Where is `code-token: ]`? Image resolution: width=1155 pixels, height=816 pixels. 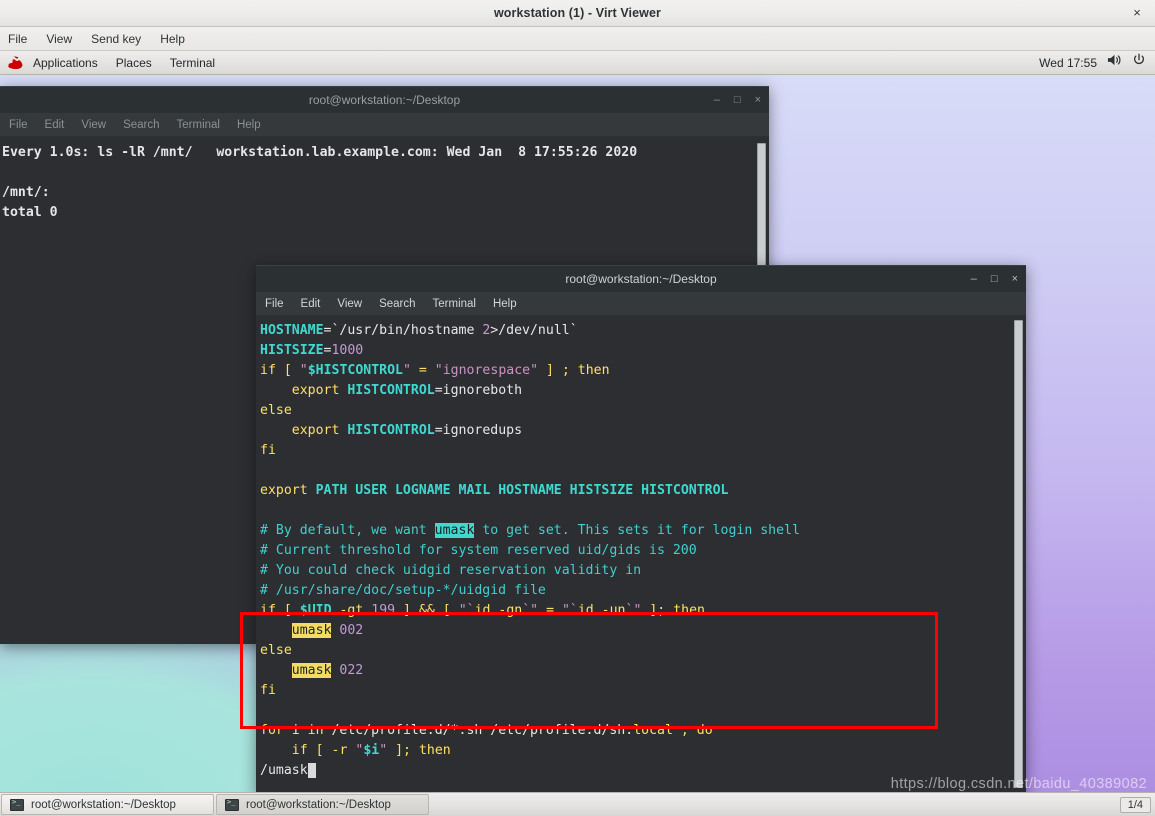
code-token: ] is located at coordinates (549, 370).